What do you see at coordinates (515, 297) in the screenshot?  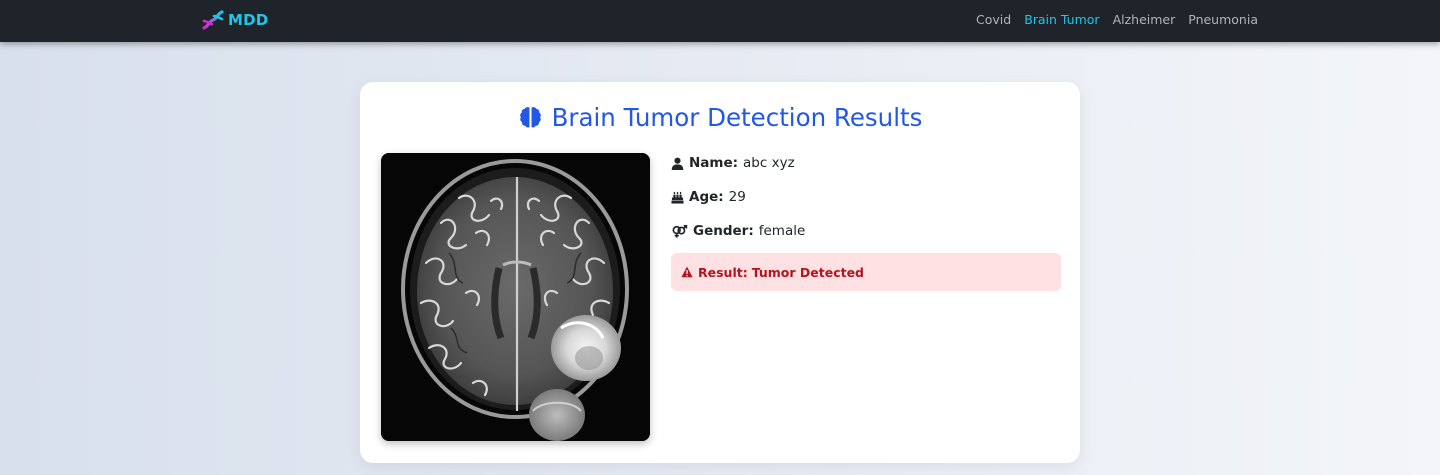 I see `mri-scan-image` at bounding box center [515, 297].